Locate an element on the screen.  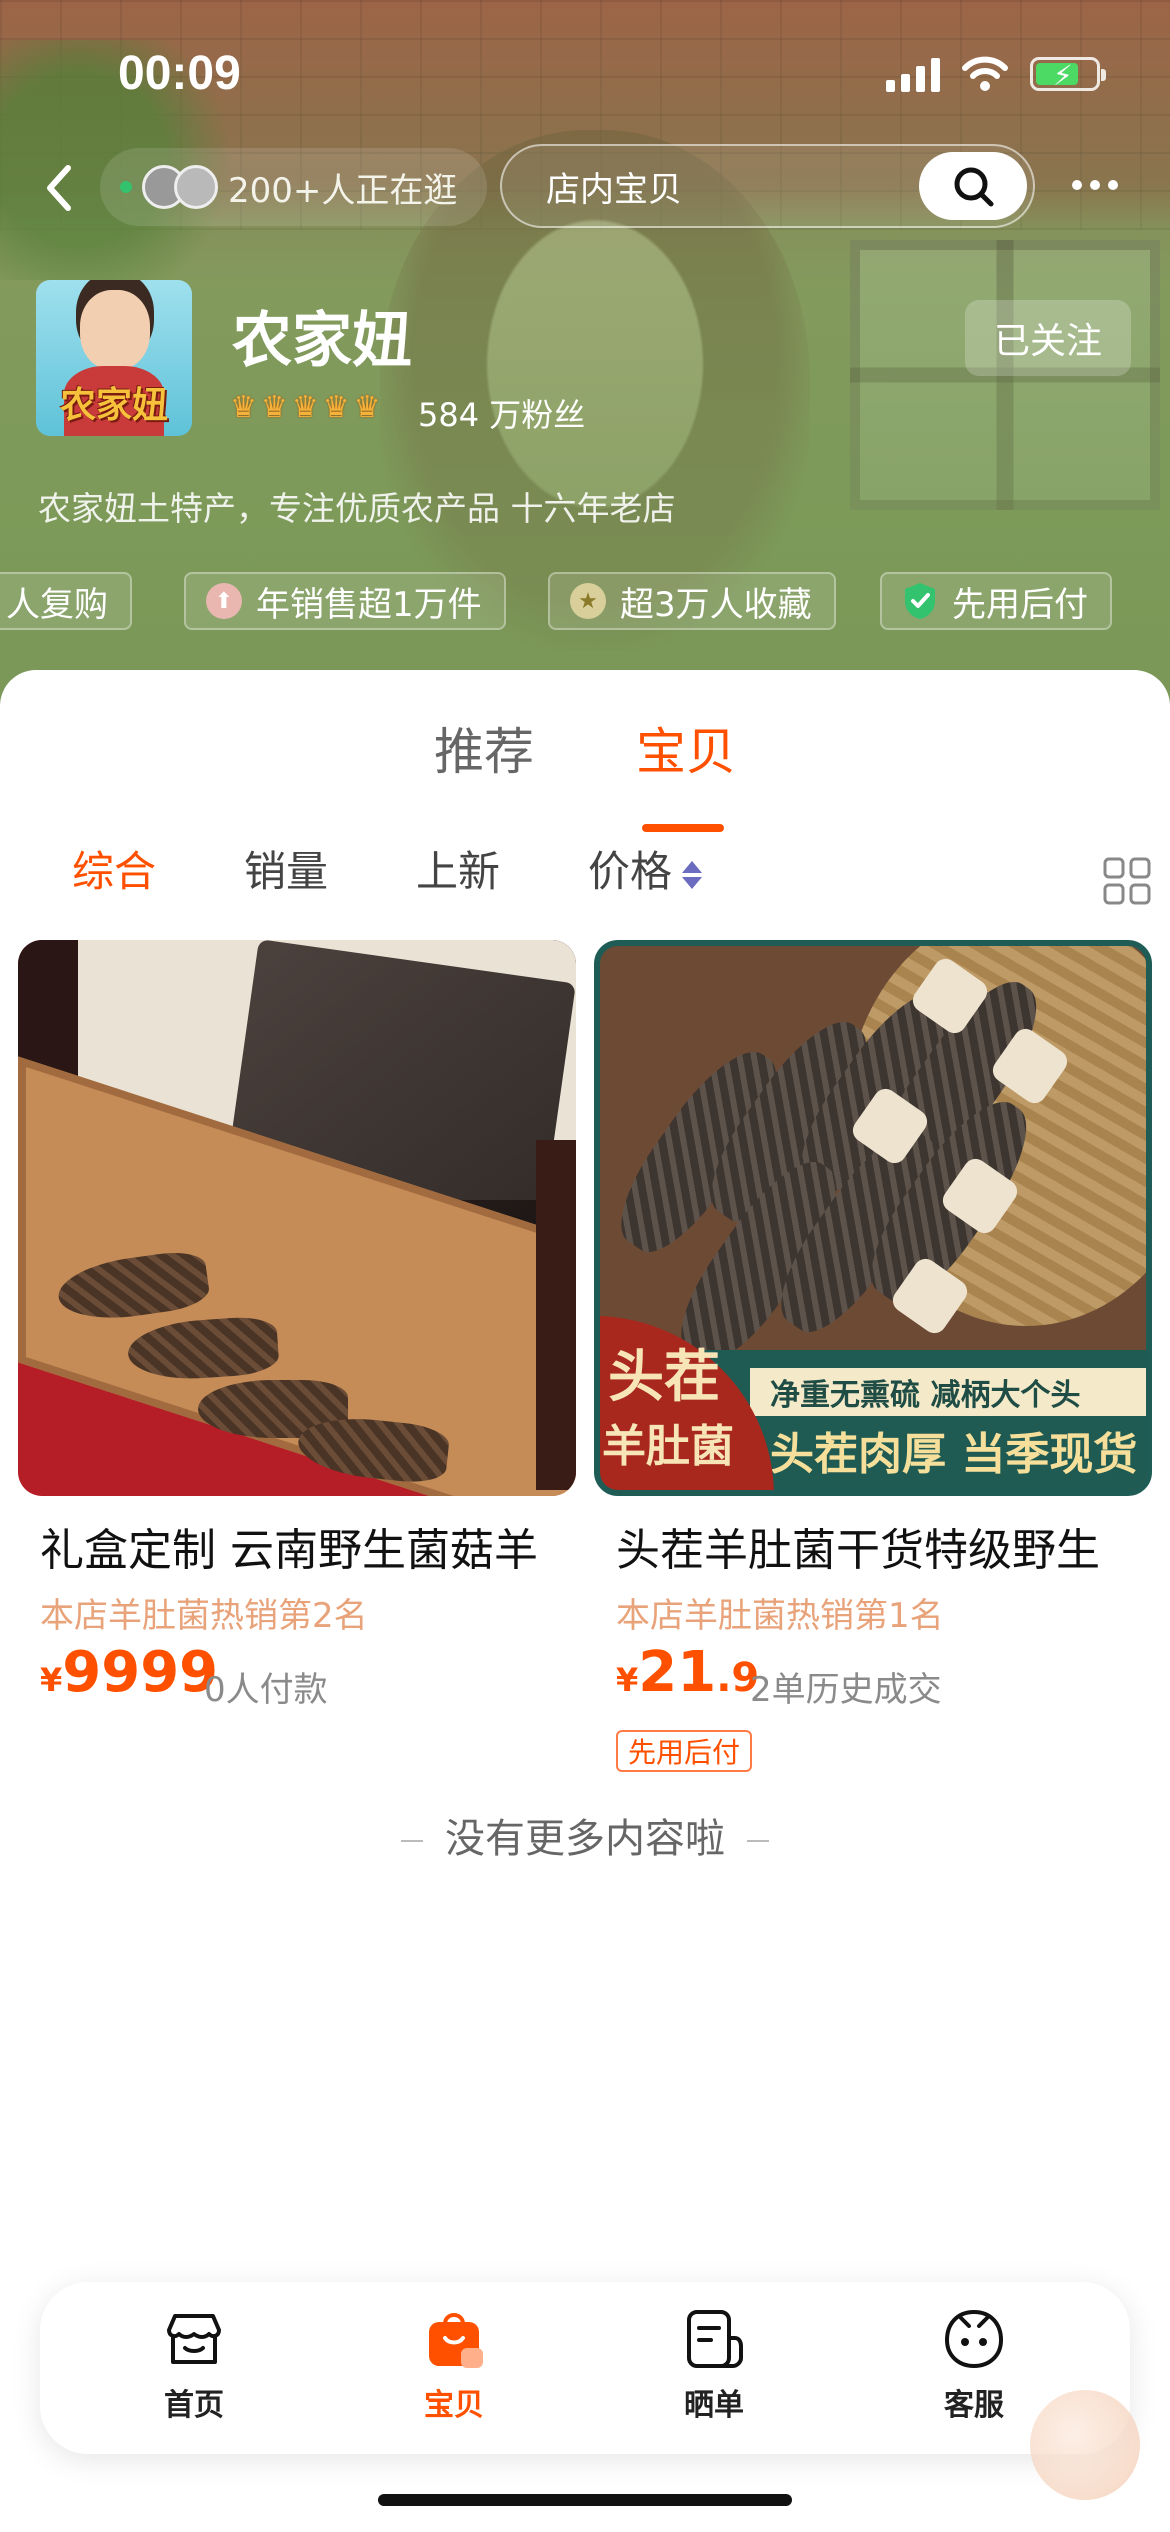
shop-logo-text: 农家妞 is located at coordinates (113, 405).